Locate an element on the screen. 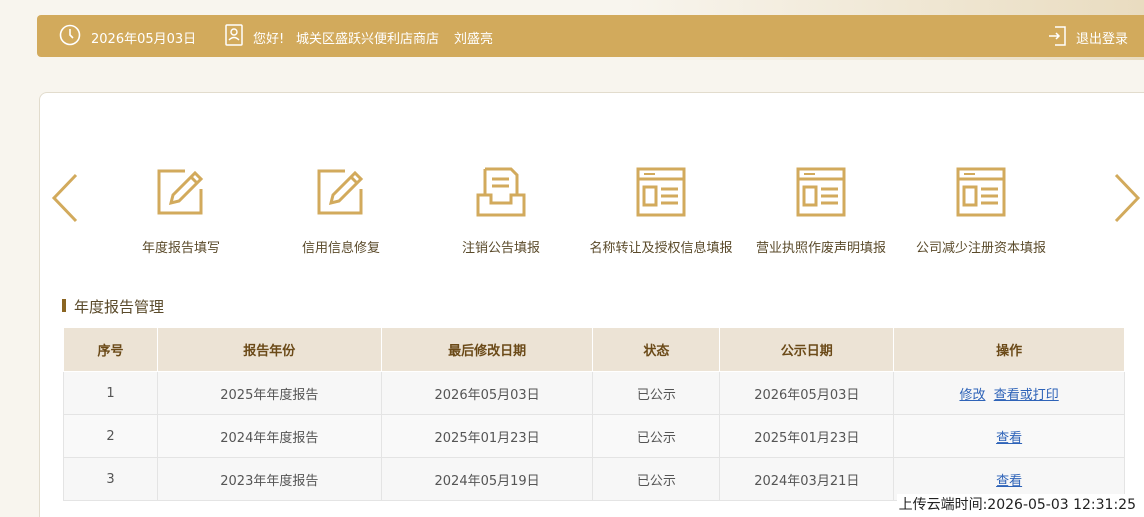  cell-year: 2023年年度报告 is located at coordinates (269, 479).